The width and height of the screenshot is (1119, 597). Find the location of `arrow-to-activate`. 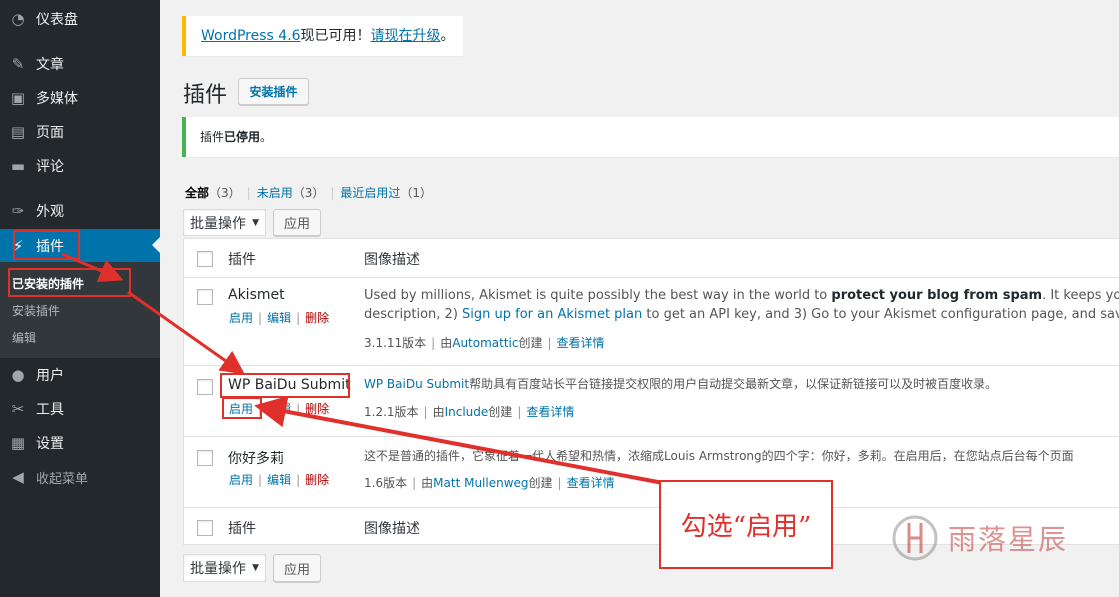

arrow-to-activate is located at coordinates (477, 443).